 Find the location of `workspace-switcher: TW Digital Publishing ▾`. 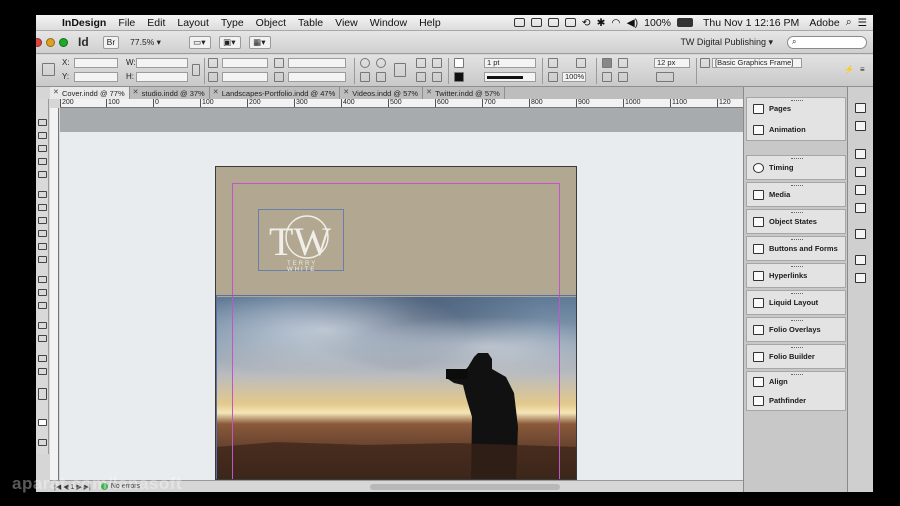

workspace-switcher: TW Digital Publishing ▾ is located at coordinates (726, 42).